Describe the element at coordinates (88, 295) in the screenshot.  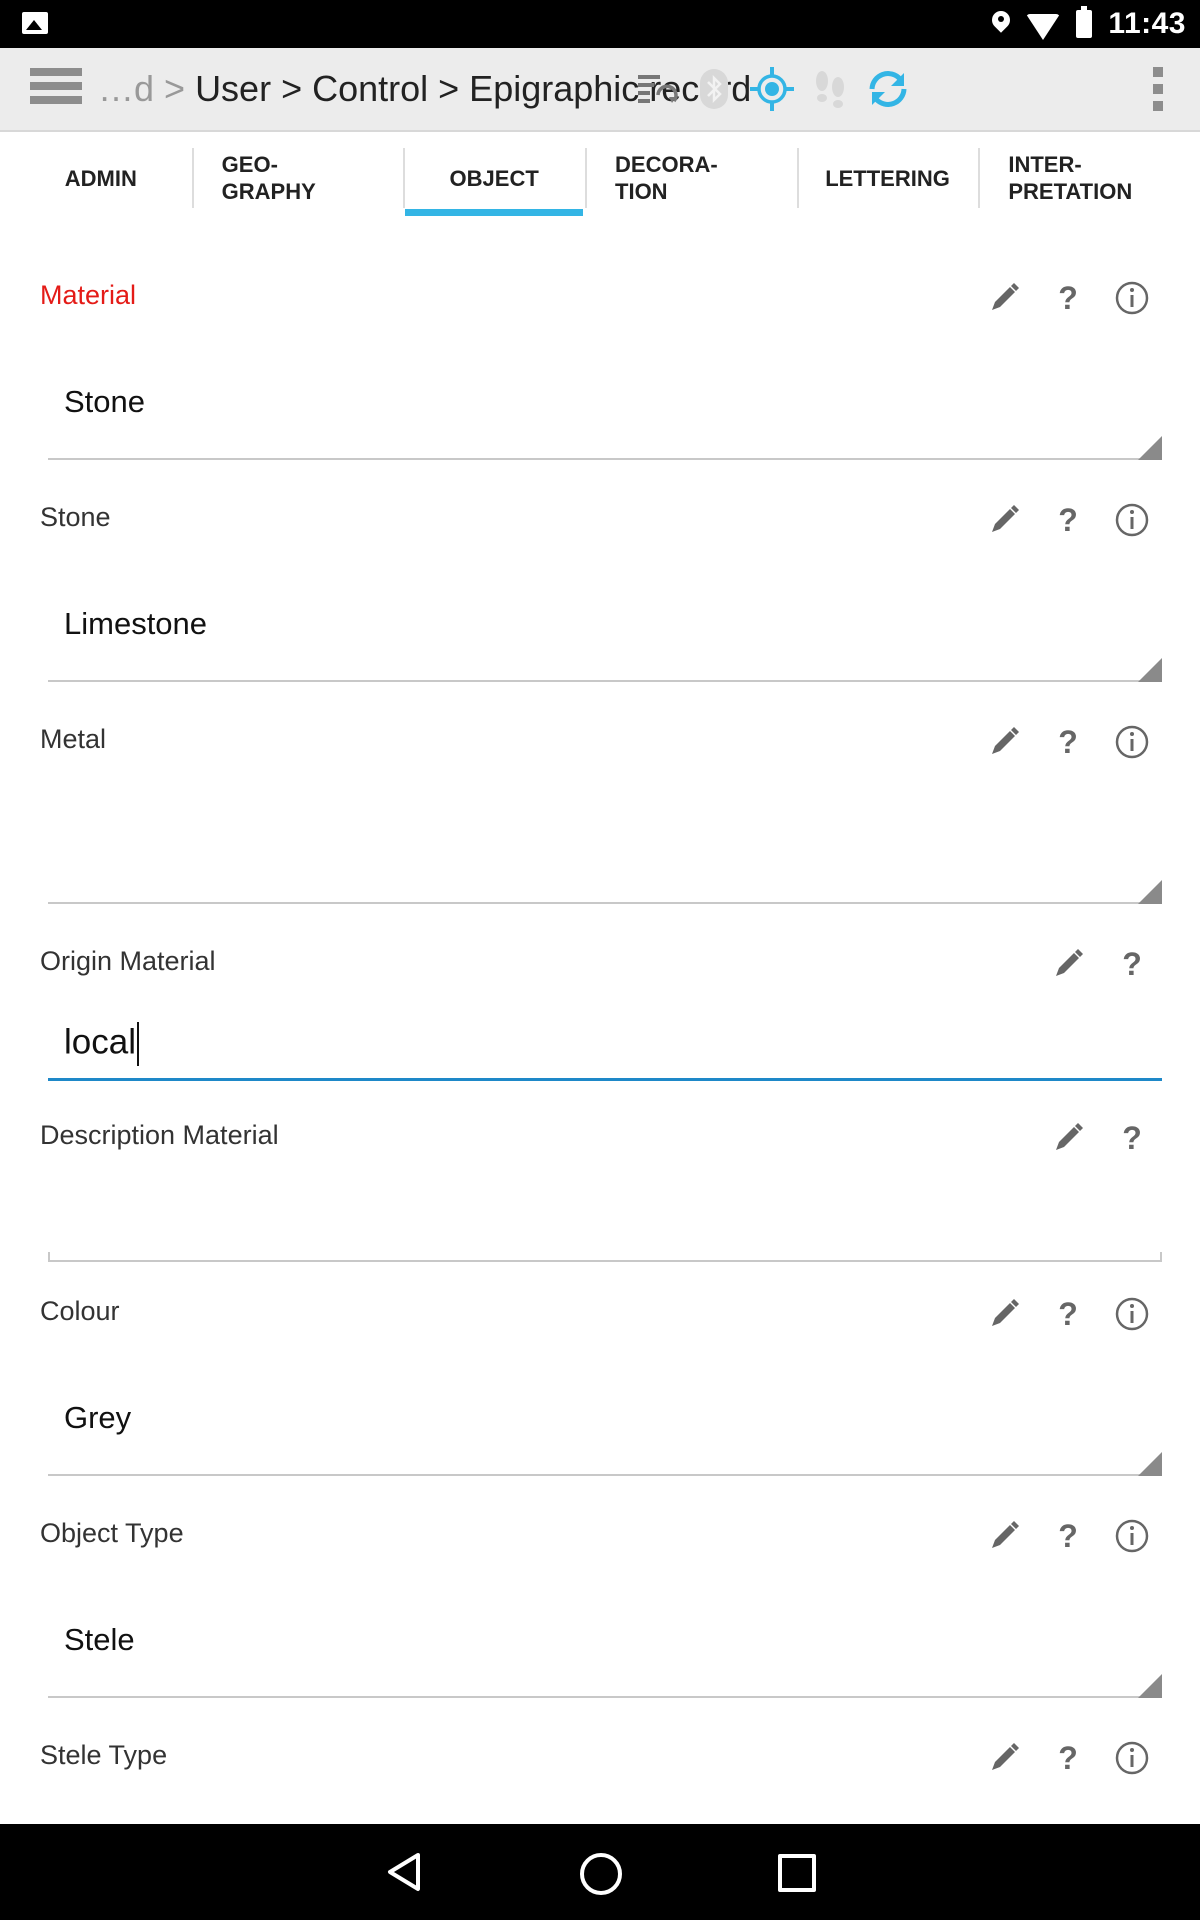
I see `field-label: Material` at that location.